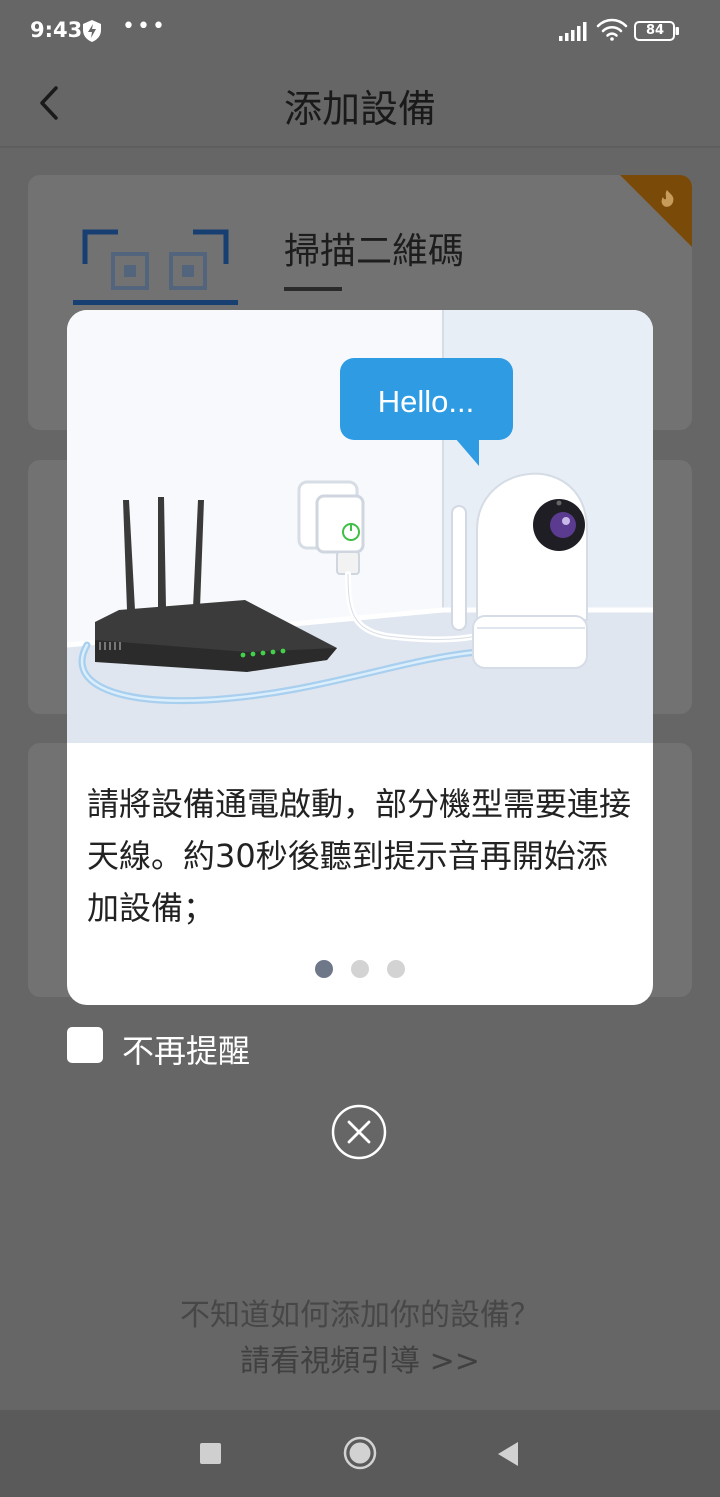 This screenshot has height=1497, width=720. I want to click on help-question: 不知道如何添加你的設備？, so click(360, 1315).